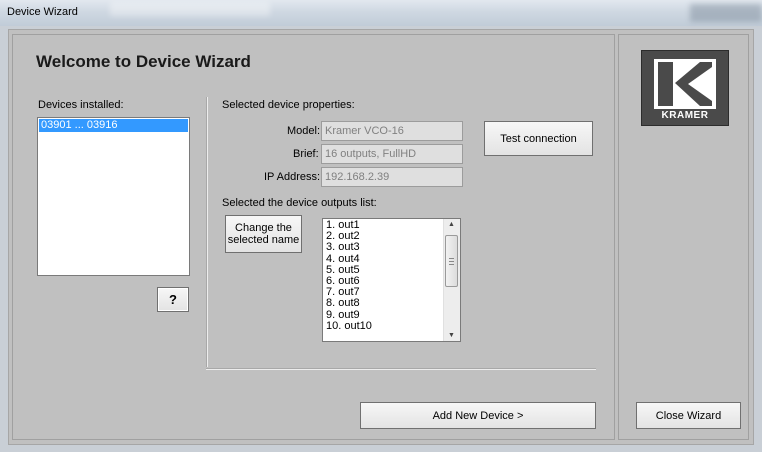 This screenshot has height=452, width=762. What do you see at coordinates (349, 247) in the screenshot?
I see `output-list-item: 3. out3` at bounding box center [349, 247].